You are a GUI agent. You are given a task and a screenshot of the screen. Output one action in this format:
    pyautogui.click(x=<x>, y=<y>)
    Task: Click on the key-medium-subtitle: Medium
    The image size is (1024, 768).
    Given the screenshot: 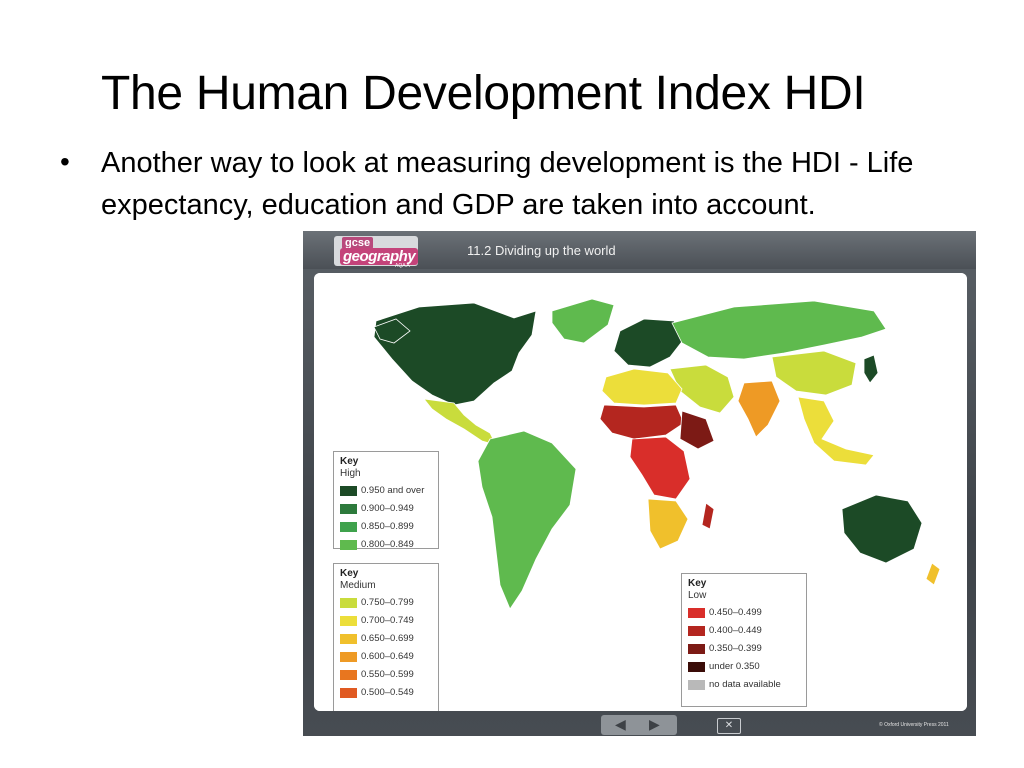 What is the action you would take?
    pyautogui.click(x=358, y=585)
    